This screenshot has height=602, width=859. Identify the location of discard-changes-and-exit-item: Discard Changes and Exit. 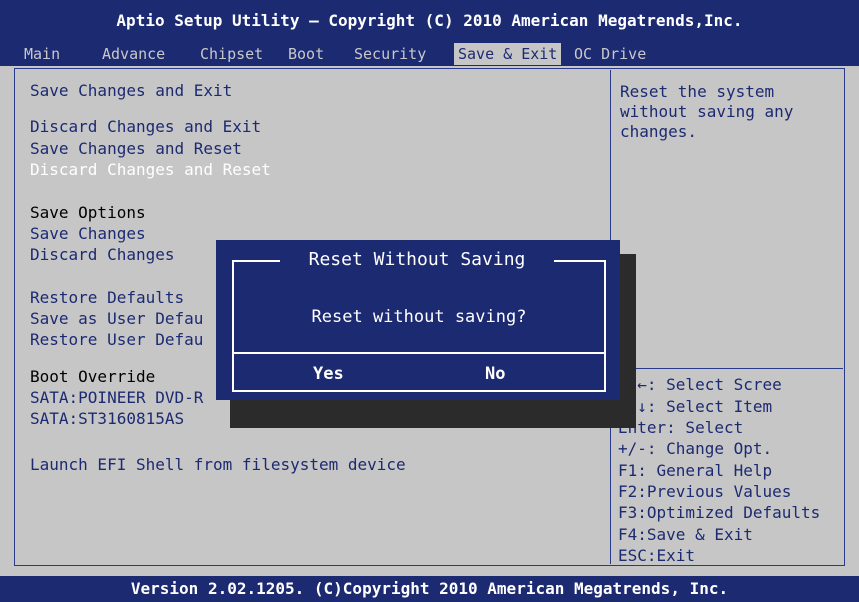
(145, 126).